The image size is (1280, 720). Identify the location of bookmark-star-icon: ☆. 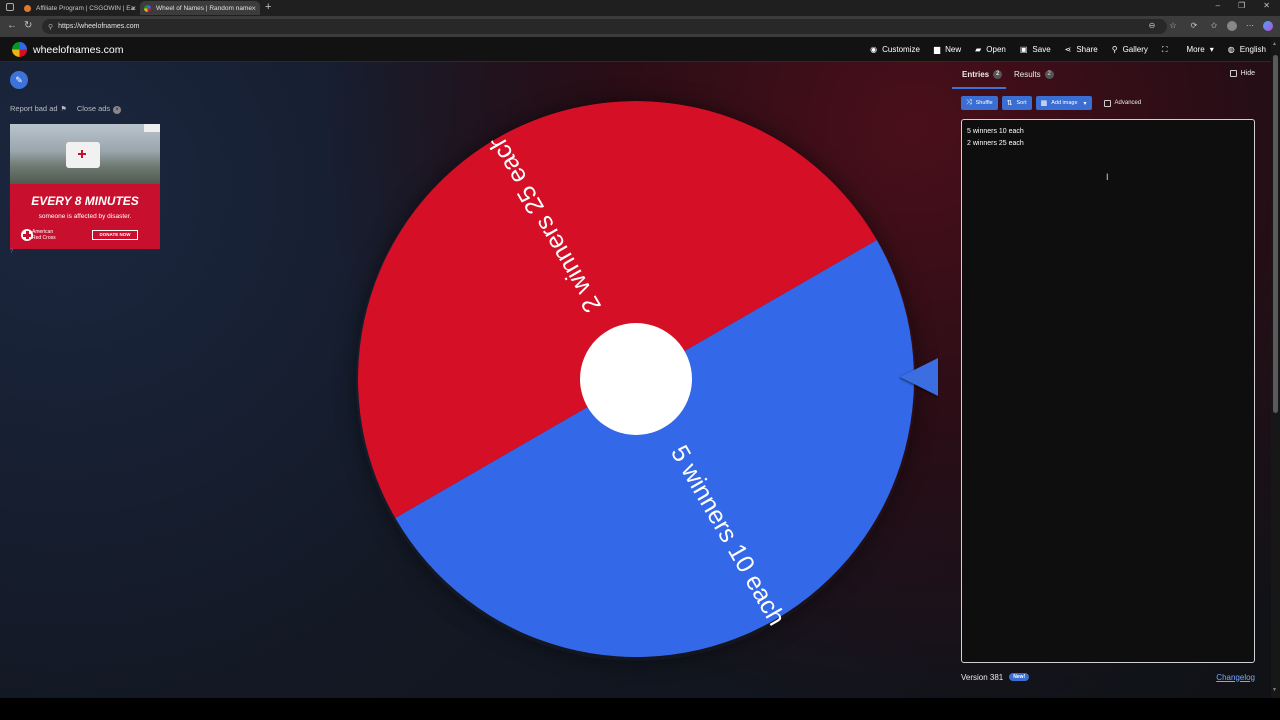
(1173, 26).